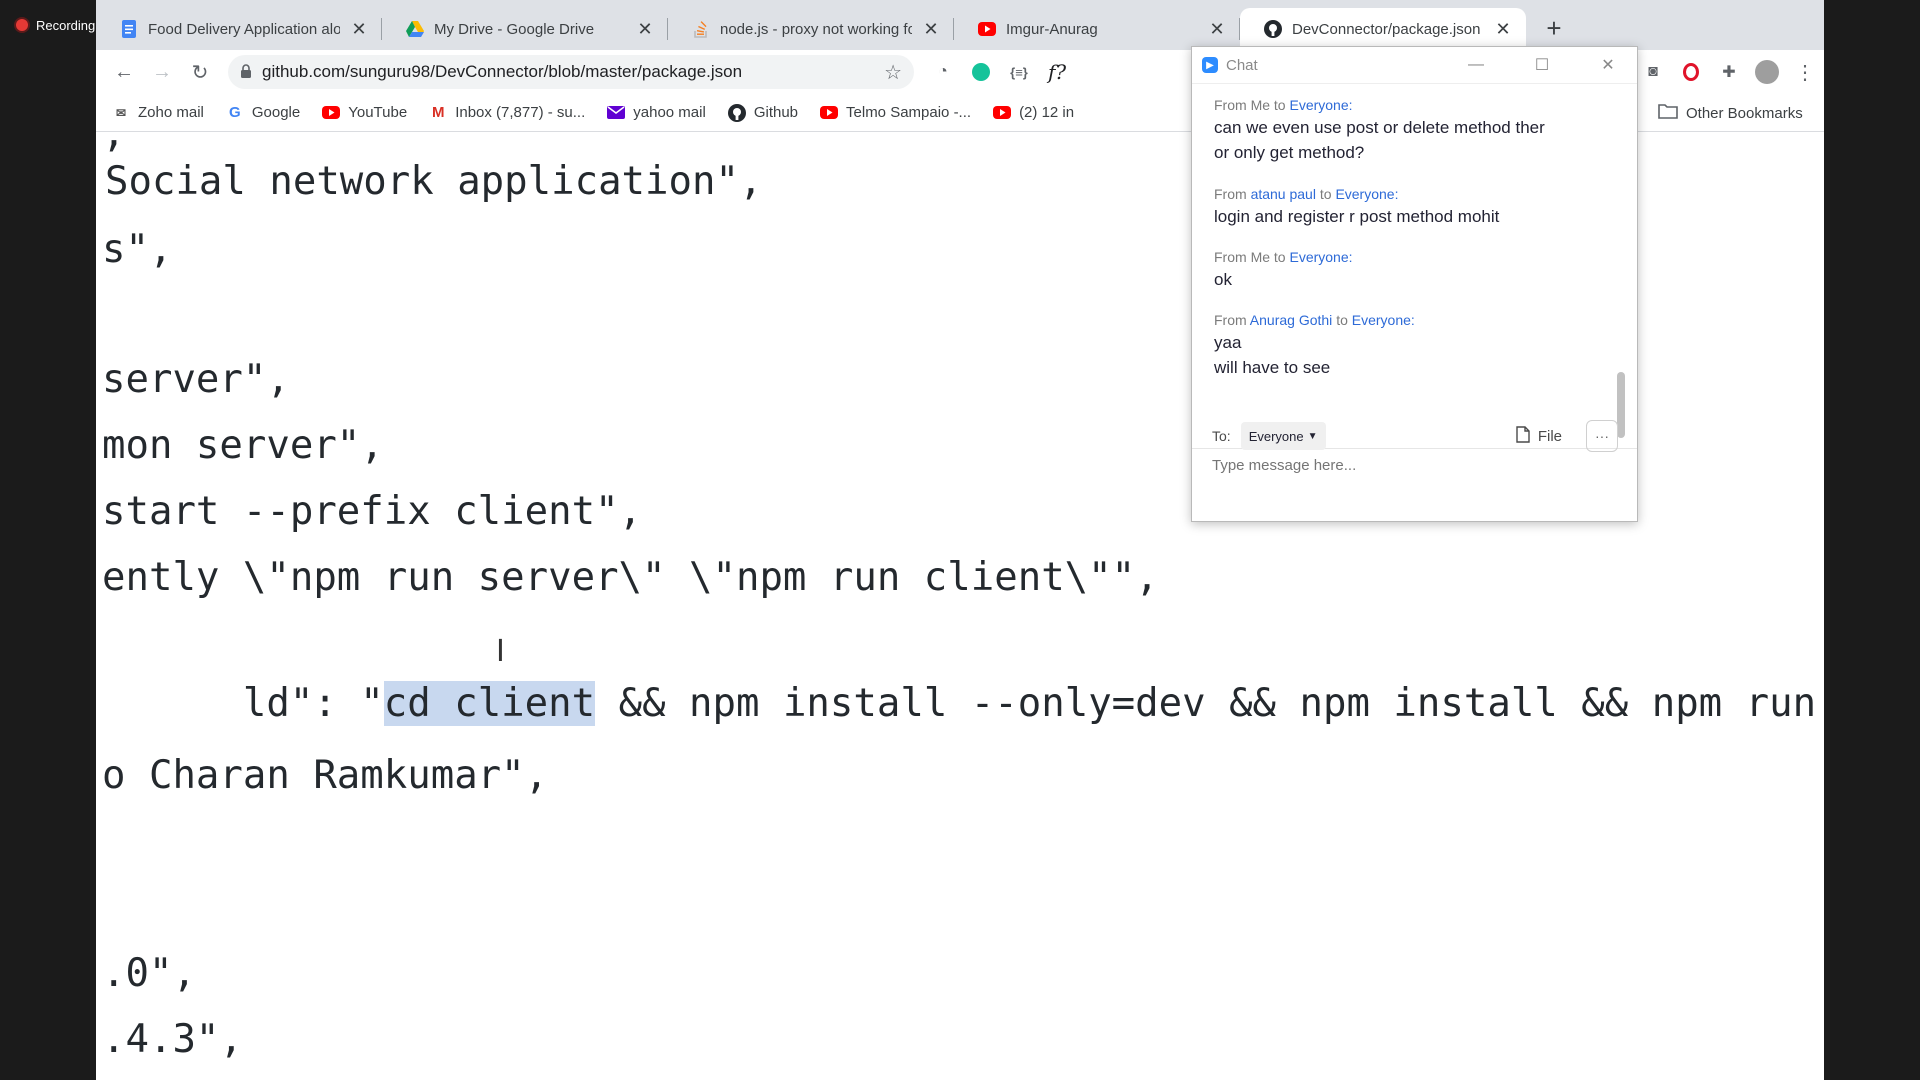  What do you see at coordinates (1602, 436) in the screenshot?
I see `more-options-button: ···` at bounding box center [1602, 436].